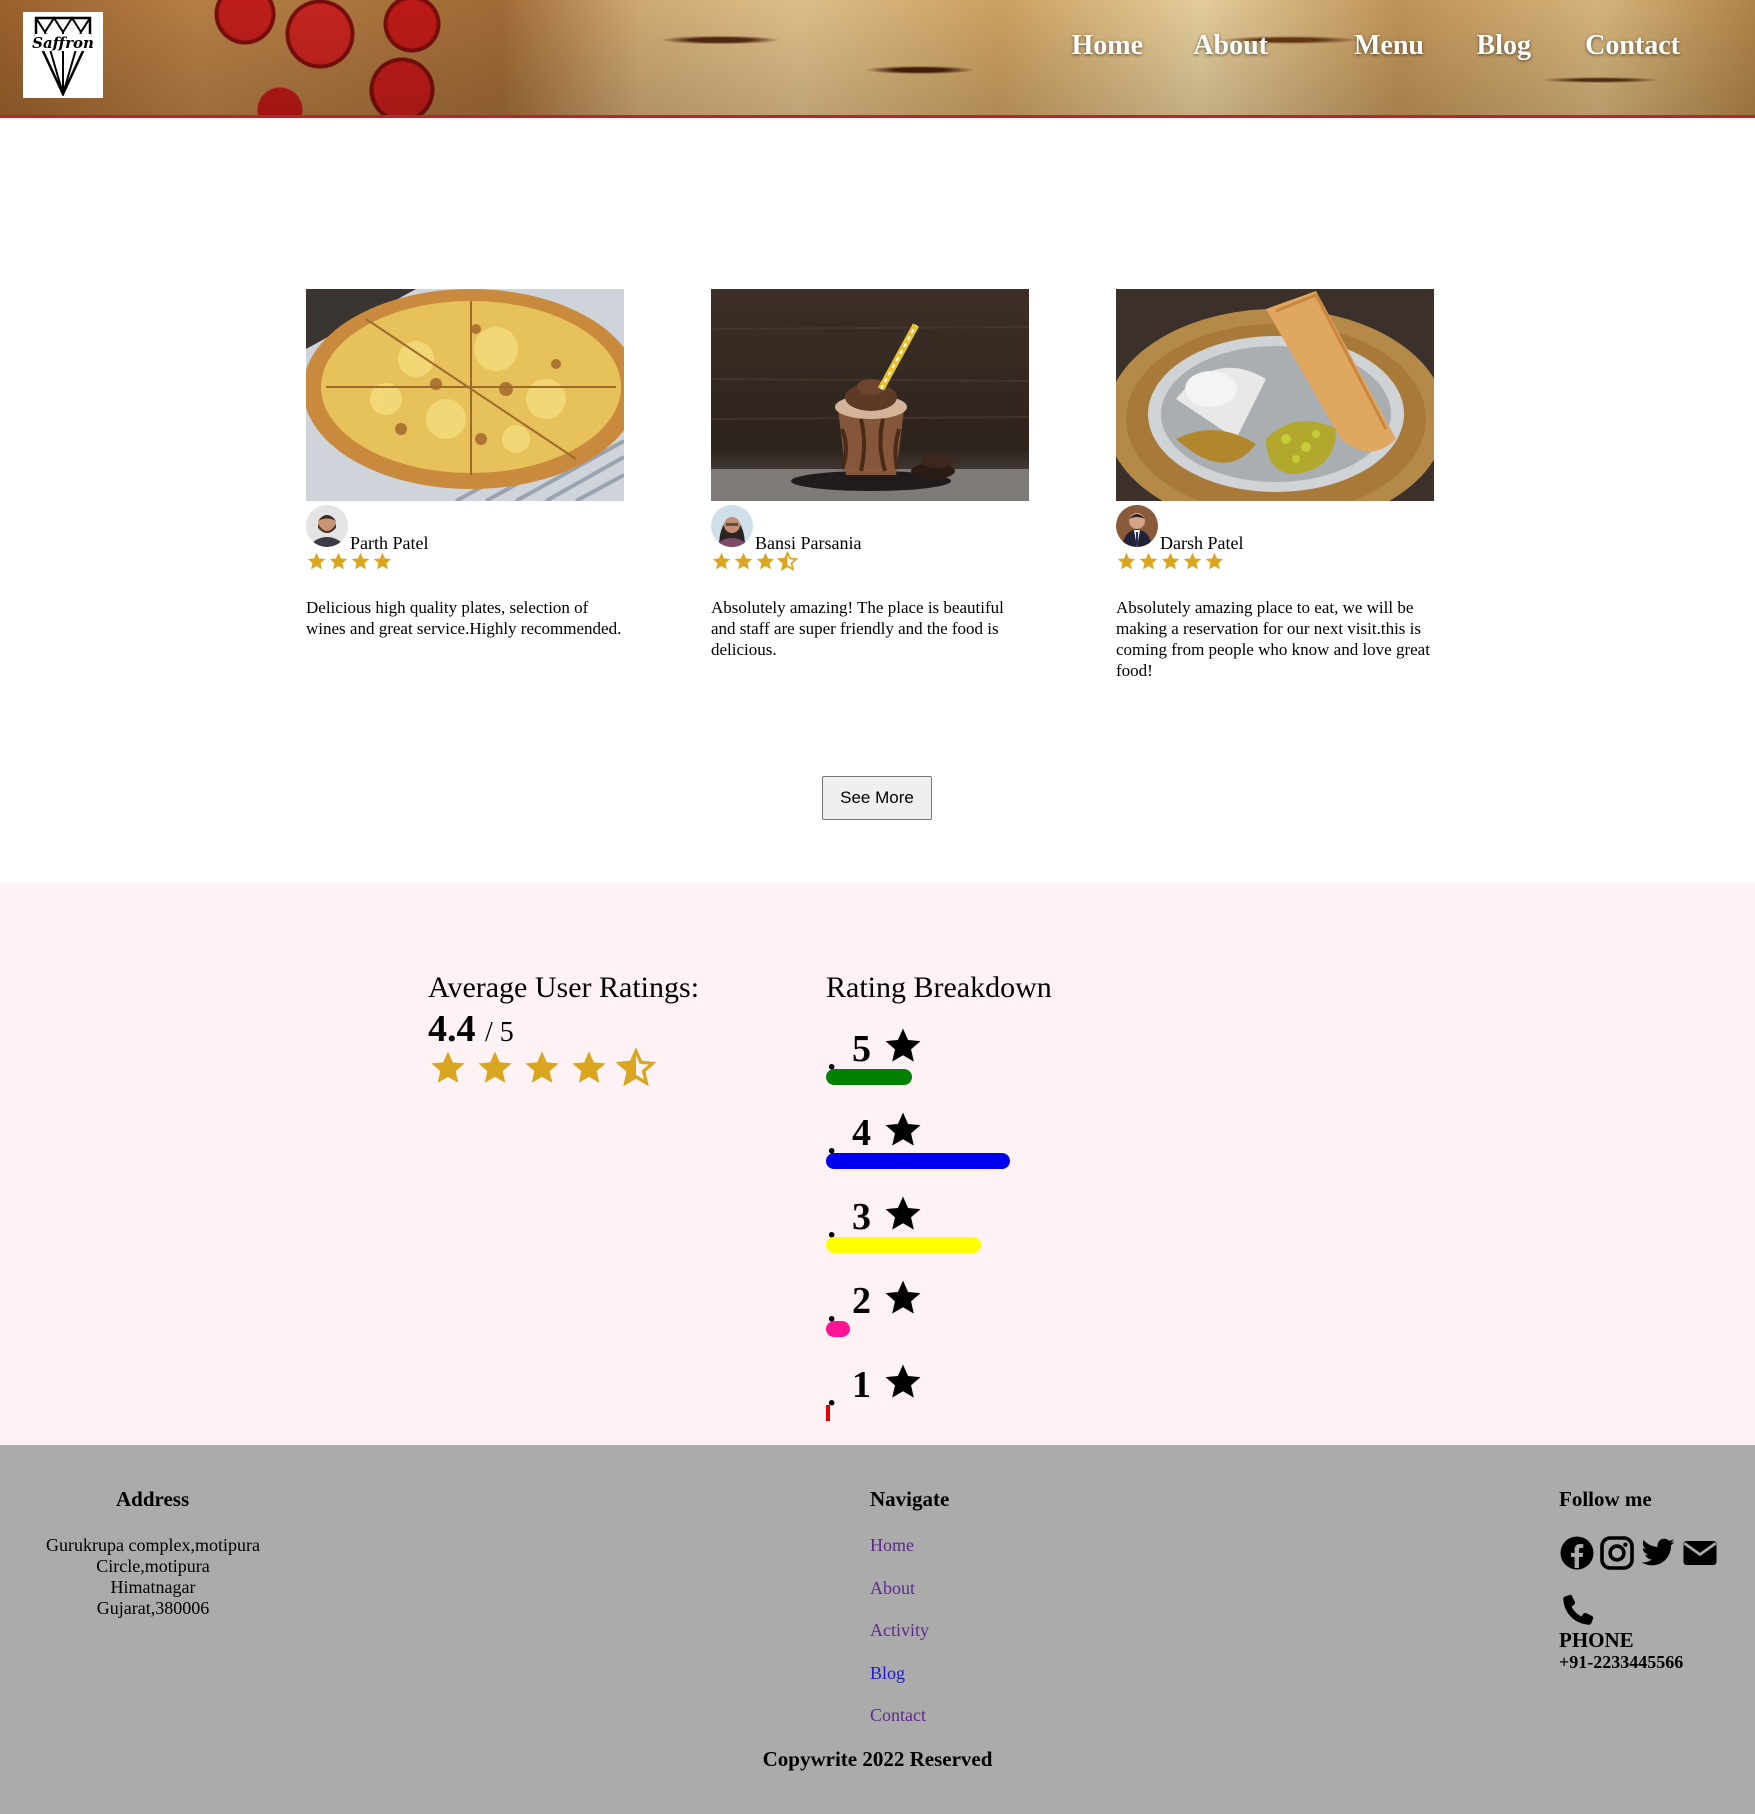 The image size is (1755, 1814). Describe the element at coordinates (1578, 1609) in the screenshot. I see `phone-icon` at that location.